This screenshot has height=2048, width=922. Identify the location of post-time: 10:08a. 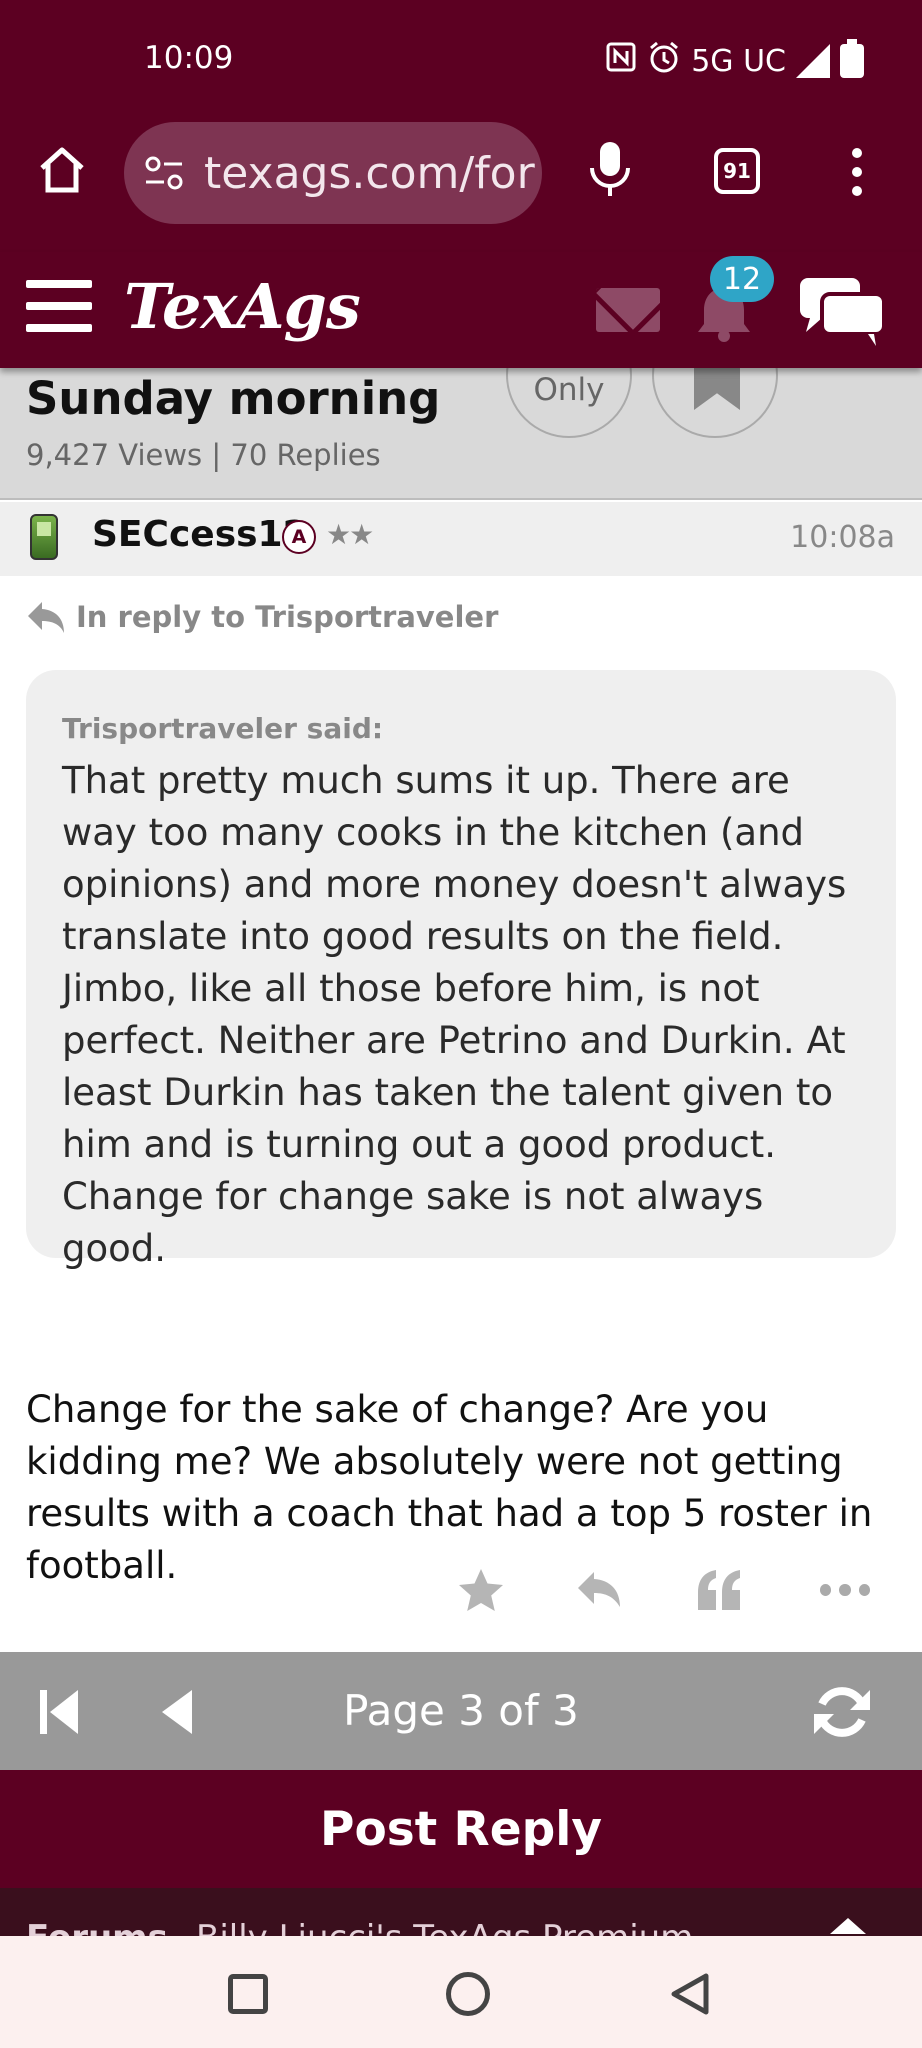
(842, 537).